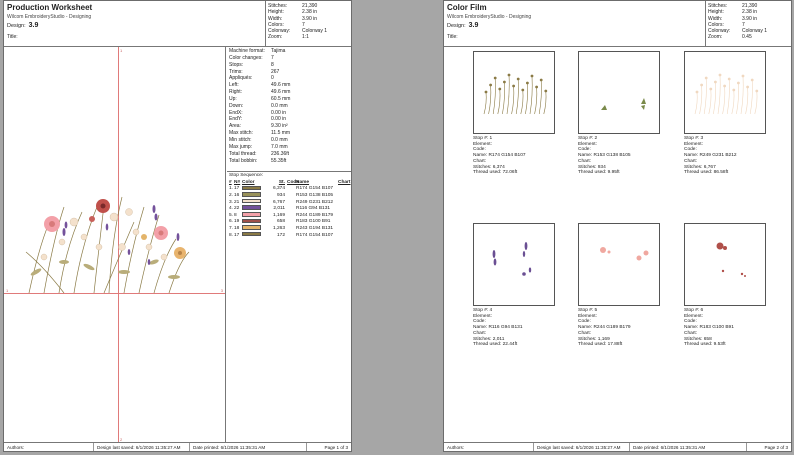 Image resolution: width=794 pixels, height=455 pixels. Describe the element at coordinates (246, 175) in the screenshot. I see `stop-sequence-caption: Stop Sequence:` at that location.